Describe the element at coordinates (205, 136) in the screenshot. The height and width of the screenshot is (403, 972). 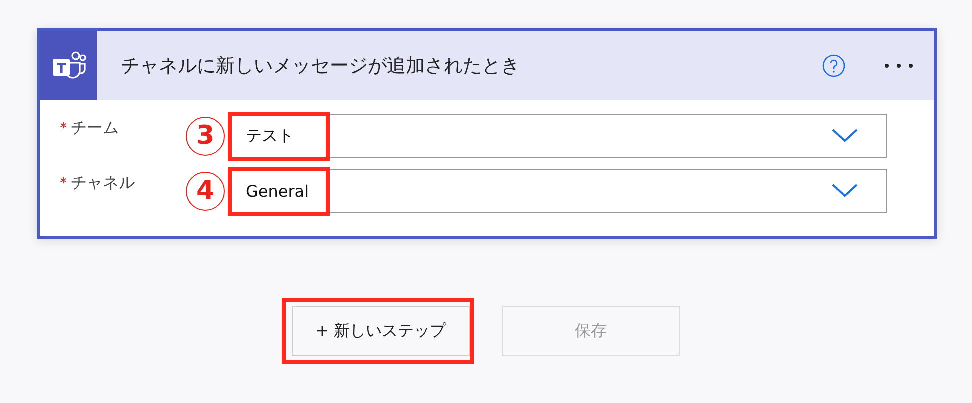
I see `step-number-marker: 3` at that location.